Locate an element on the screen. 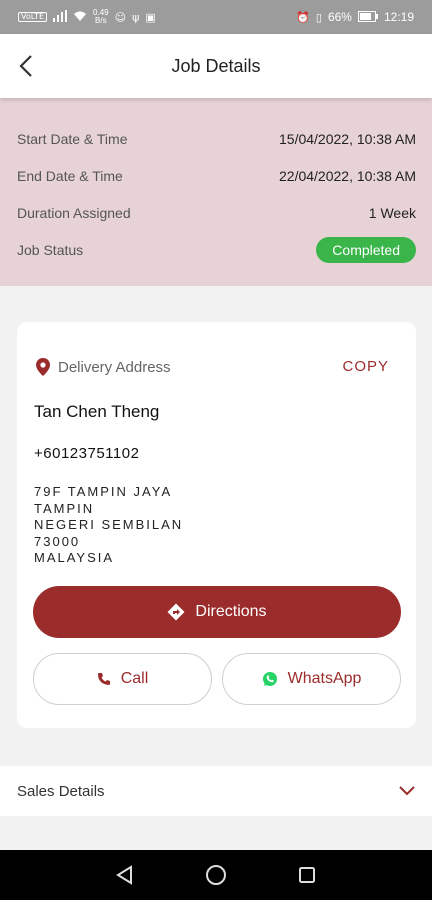 This screenshot has width=432, height=900. delivery-address-heading: Delivery Address is located at coordinates (103, 367).